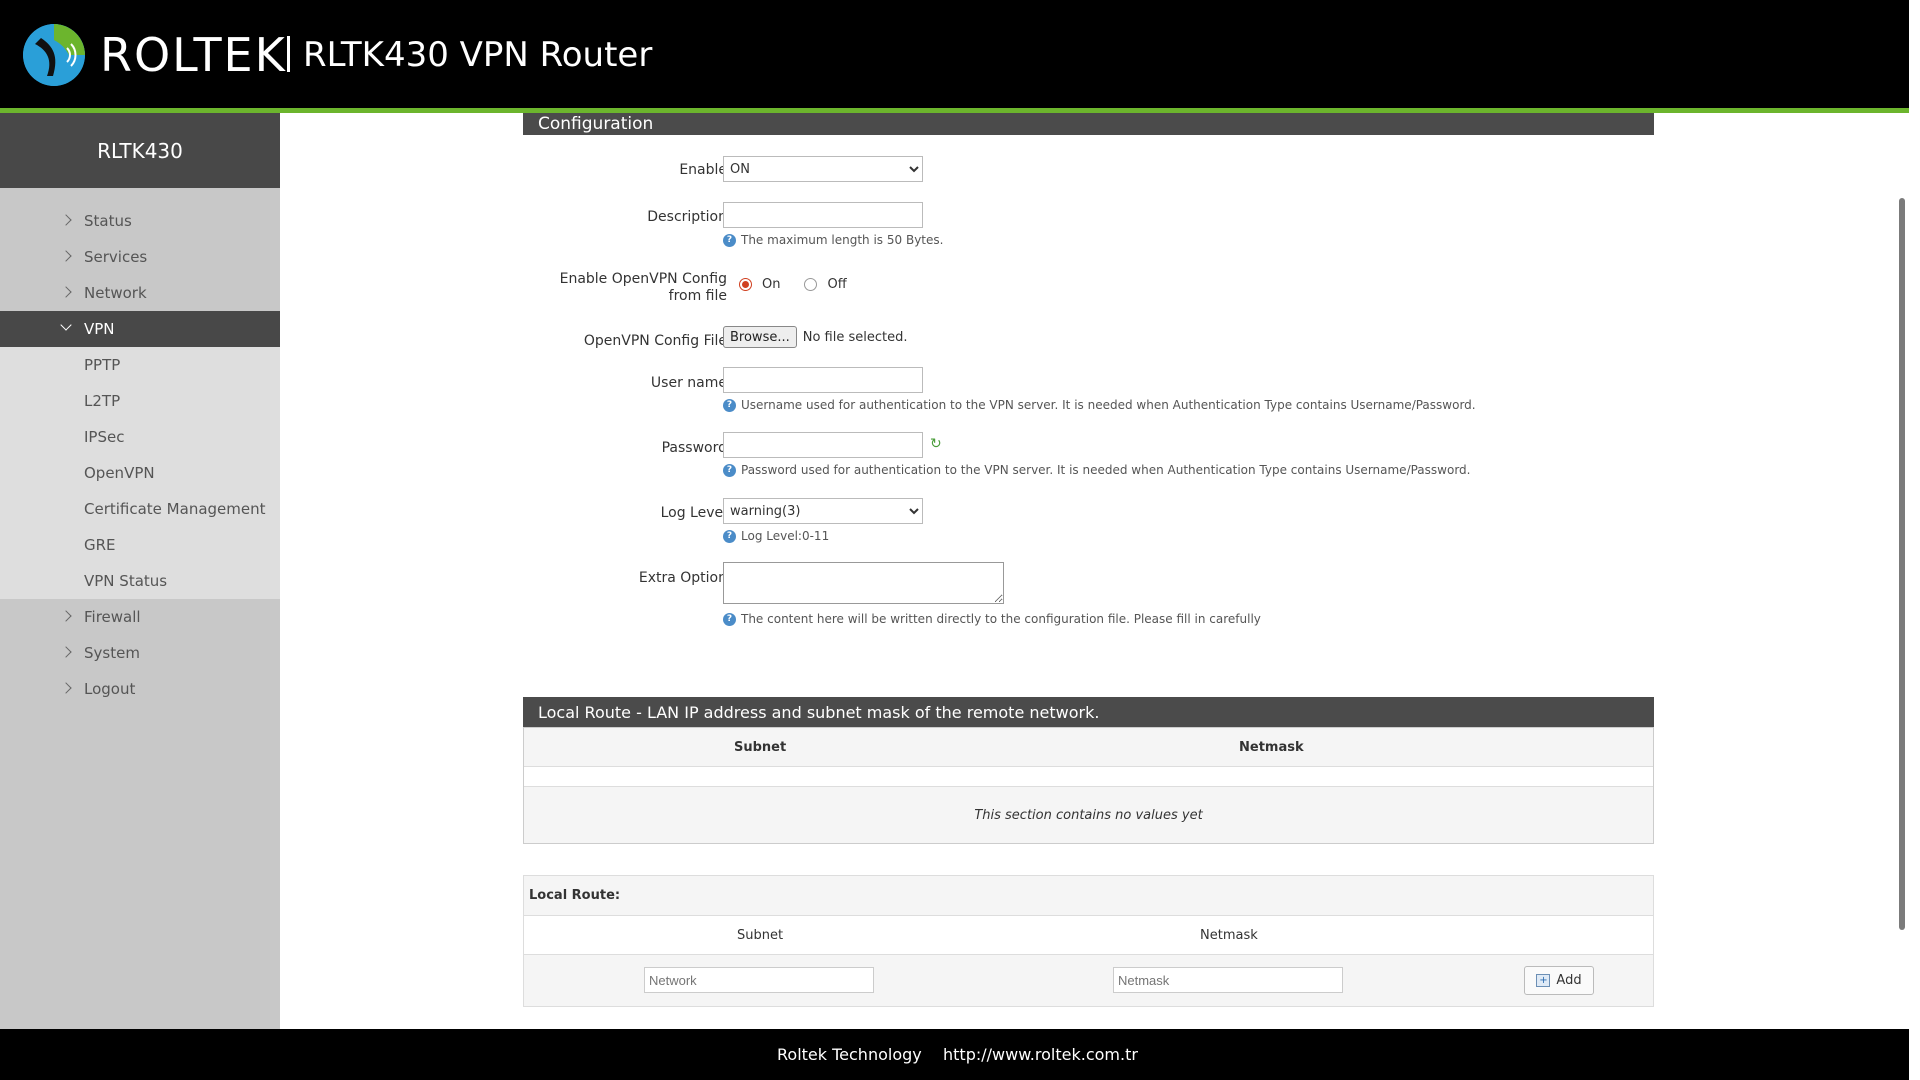  Describe the element at coordinates (288, 54) in the screenshot. I see `brand-separator` at that location.